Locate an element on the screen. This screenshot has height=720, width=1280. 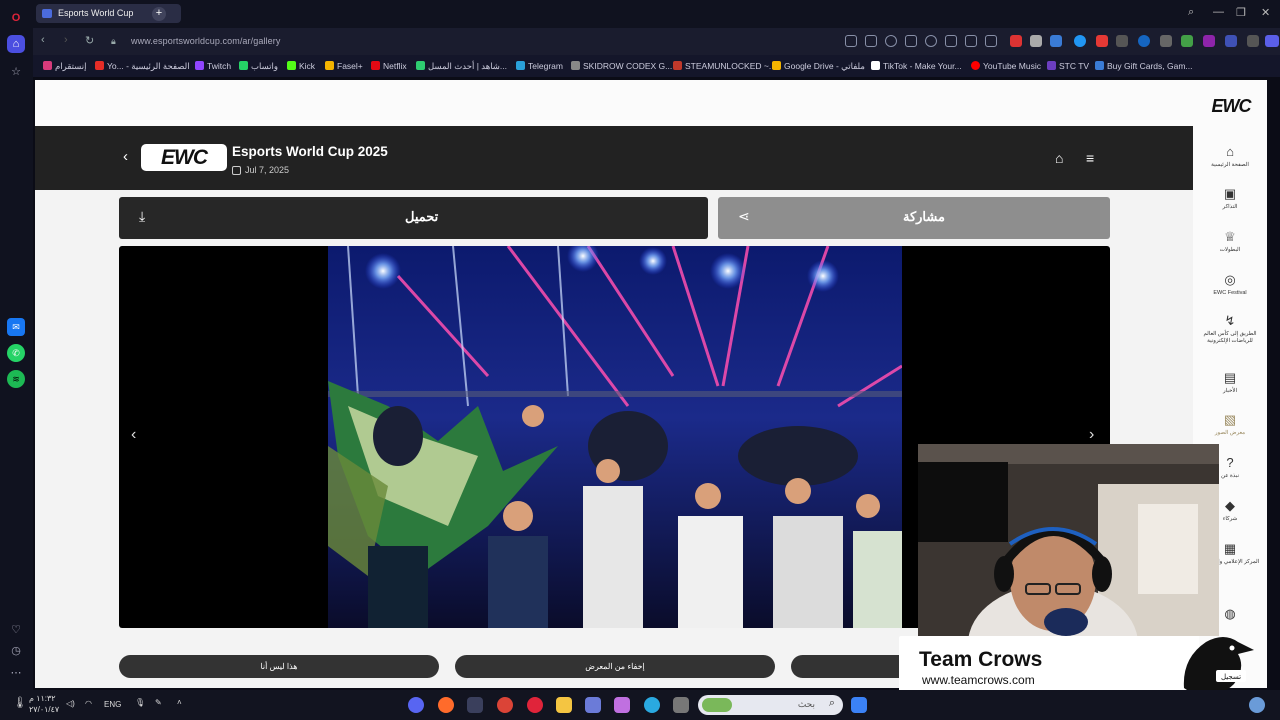
discord-icon is located at coordinates (416, 705).